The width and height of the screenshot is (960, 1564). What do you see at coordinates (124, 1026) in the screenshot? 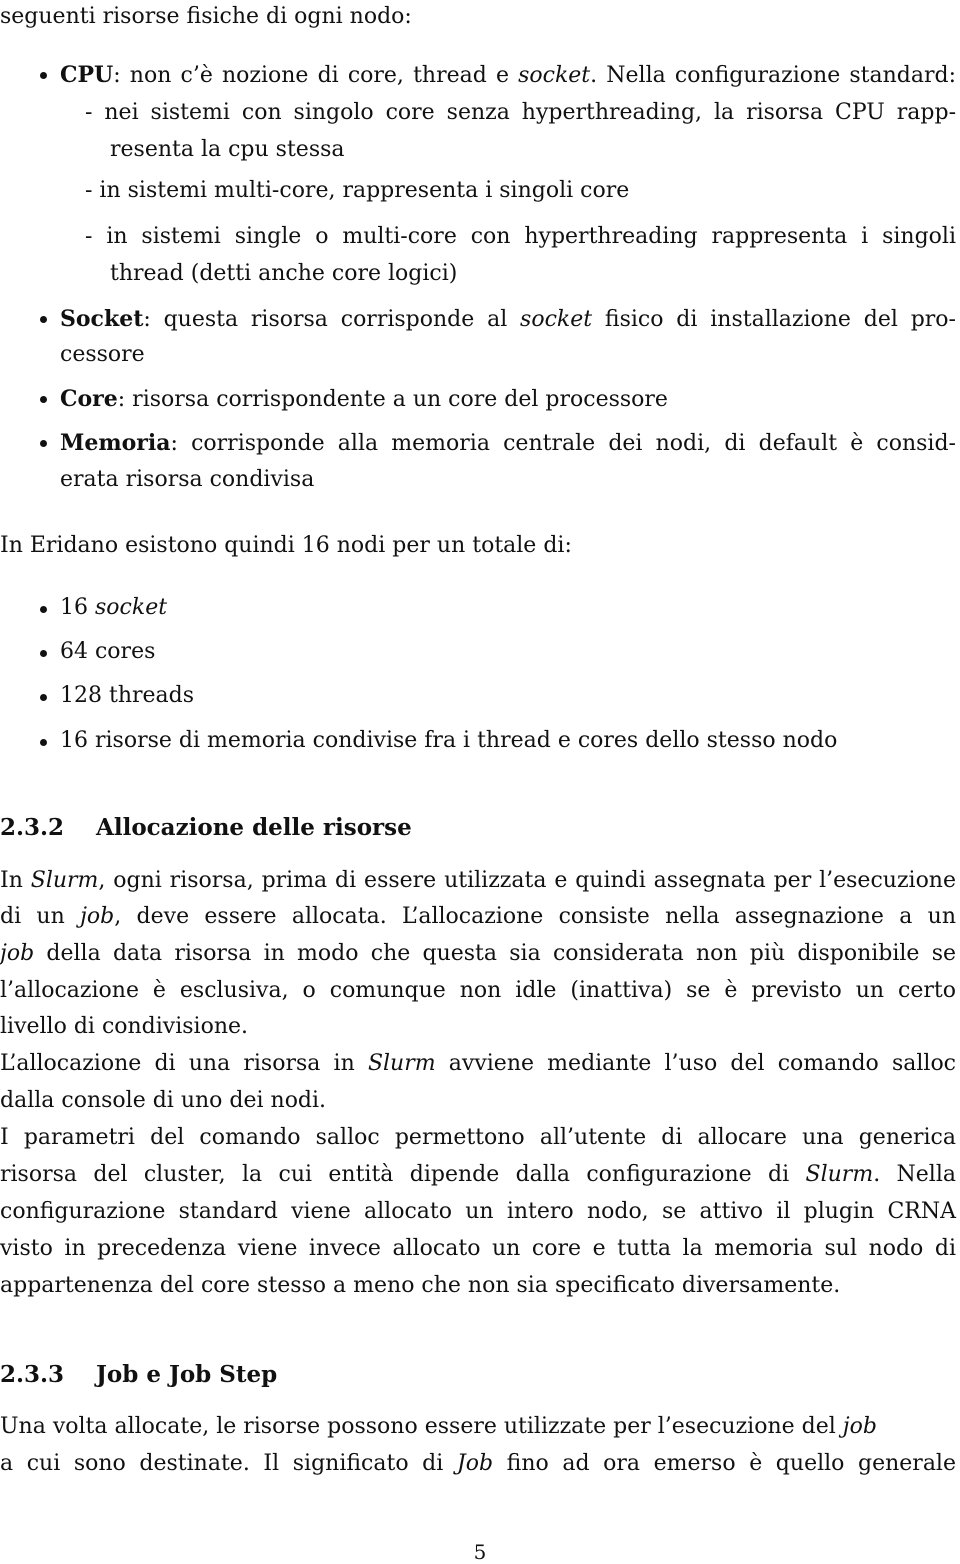
I see `paragraph-line: livello di condivisione.` at bounding box center [124, 1026].